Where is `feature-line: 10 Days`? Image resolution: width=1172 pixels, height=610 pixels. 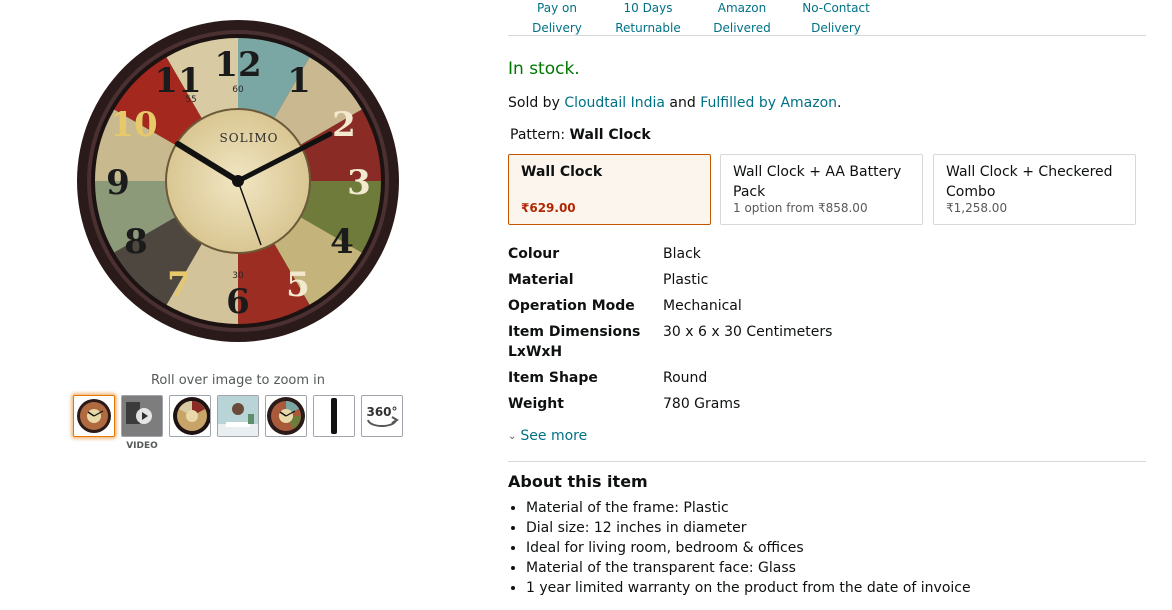
feature-line: 10 Days is located at coordinates (648, 8).